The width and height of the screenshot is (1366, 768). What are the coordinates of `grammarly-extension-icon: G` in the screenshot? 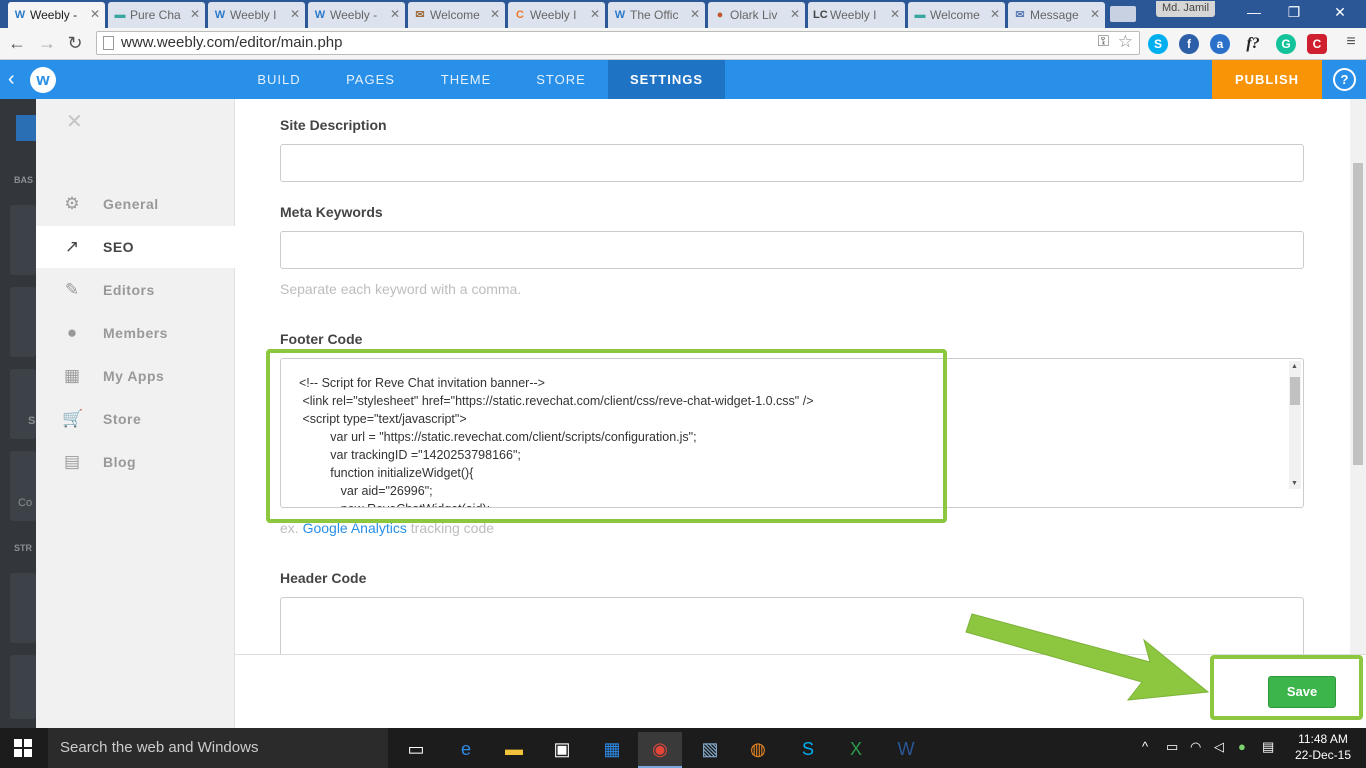 It's located at (1286, 44).